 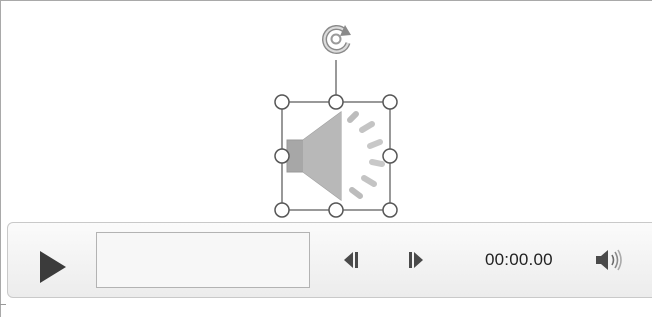 I want to click on speaker-icon, so click(x=335, y=156).